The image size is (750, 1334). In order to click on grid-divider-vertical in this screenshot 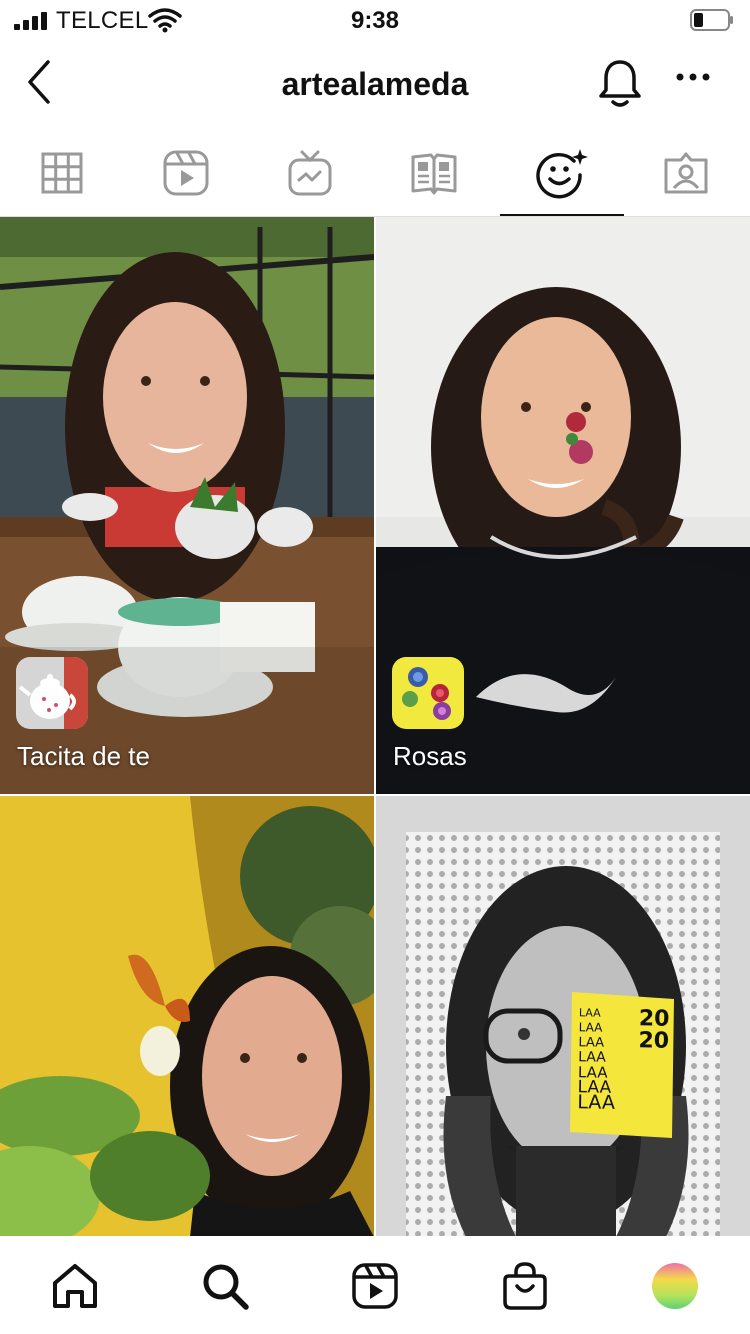, I will do `click(375, 727)`.